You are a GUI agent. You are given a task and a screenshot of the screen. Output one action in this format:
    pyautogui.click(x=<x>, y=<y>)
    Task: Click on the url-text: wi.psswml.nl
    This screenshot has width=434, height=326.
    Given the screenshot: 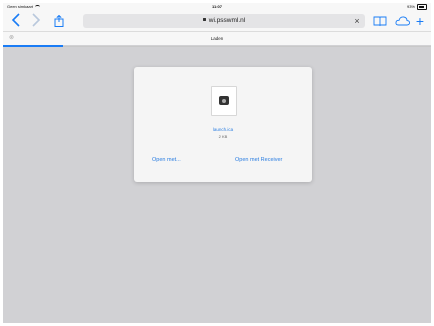 What is the action you would take?
    pyautogui.click(x=227, y=20)
    